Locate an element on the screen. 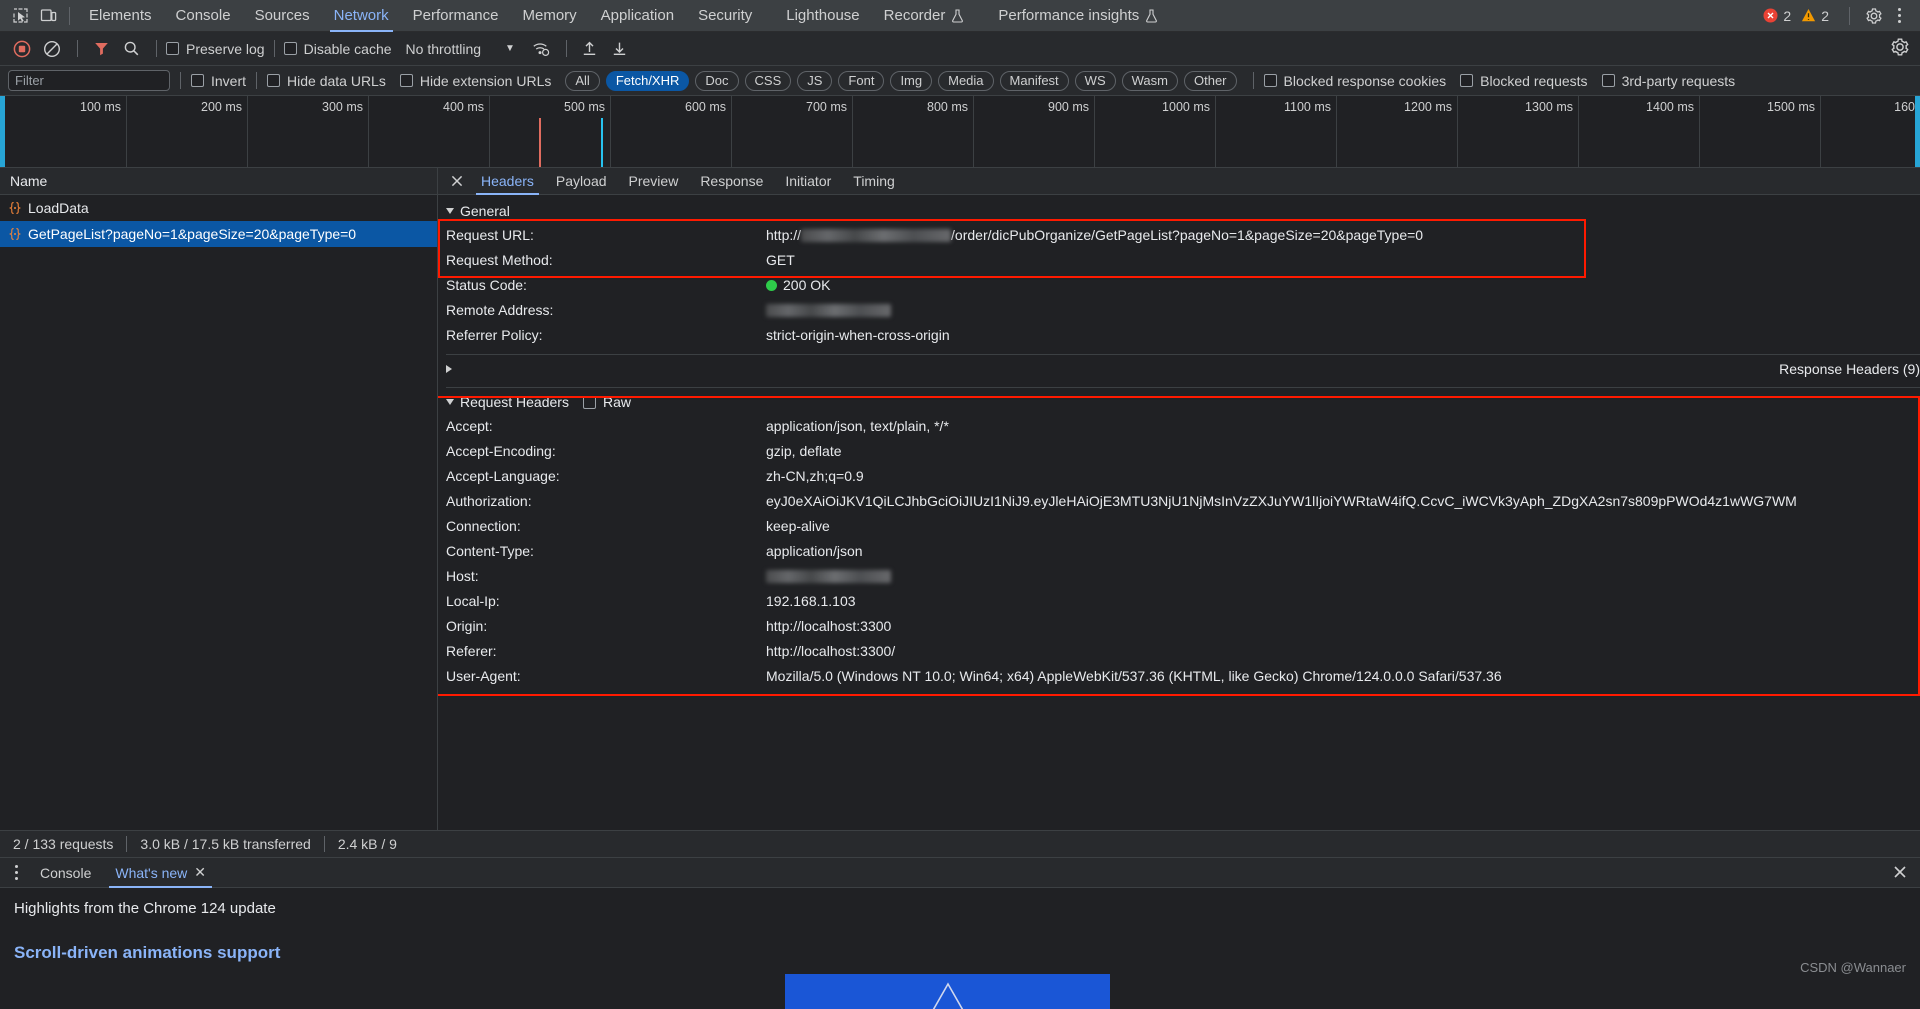 The height and width of the screenshot is (1009, 1920). gear-icon is located at coordinates (1874, 16).